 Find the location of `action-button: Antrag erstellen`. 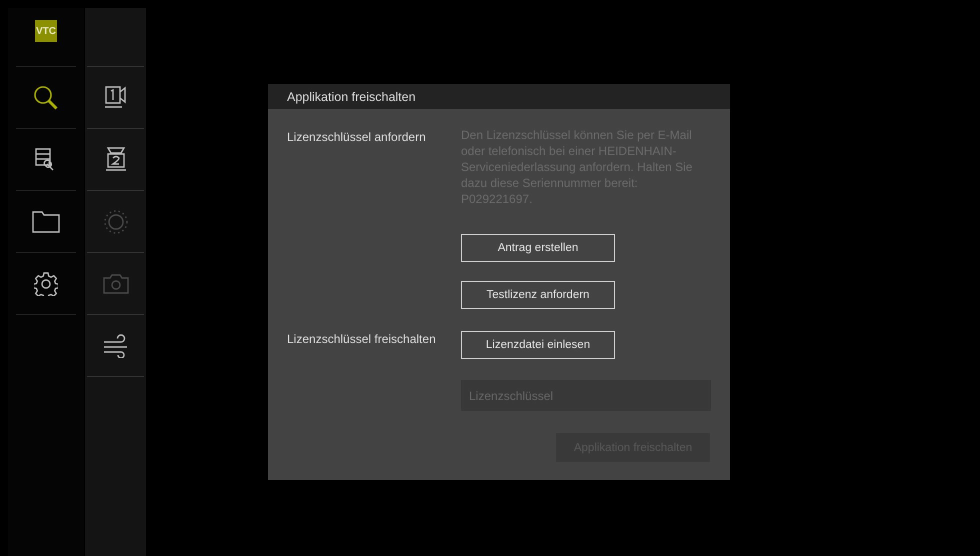

action-button: Antrag erstellen is located at coordinates (538, 248).